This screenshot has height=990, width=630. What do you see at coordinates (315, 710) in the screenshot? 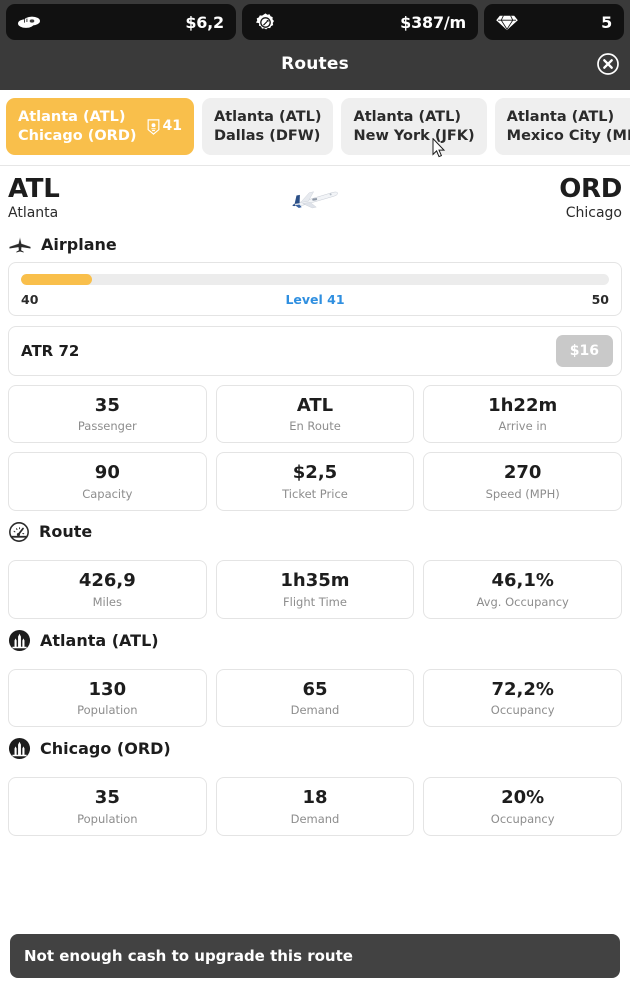
I see `stat-label: Demand` at bounding box center [315, 710].